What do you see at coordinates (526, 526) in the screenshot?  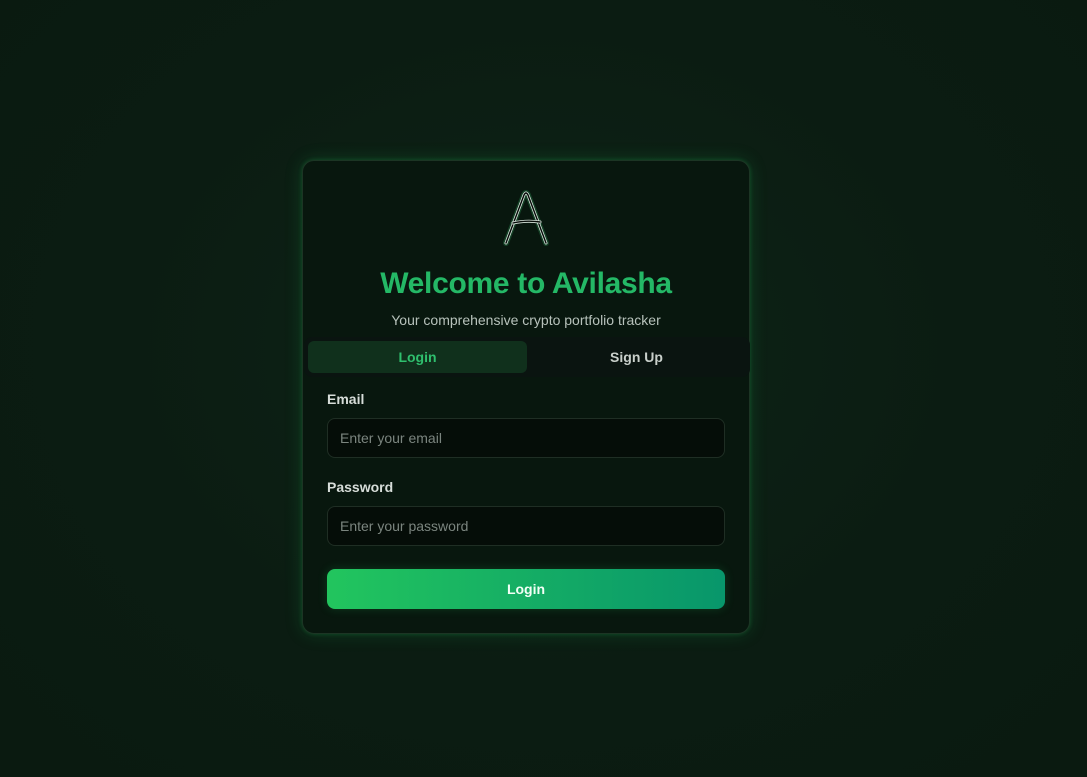 I see `password-field` at bounding box center [526, 526].